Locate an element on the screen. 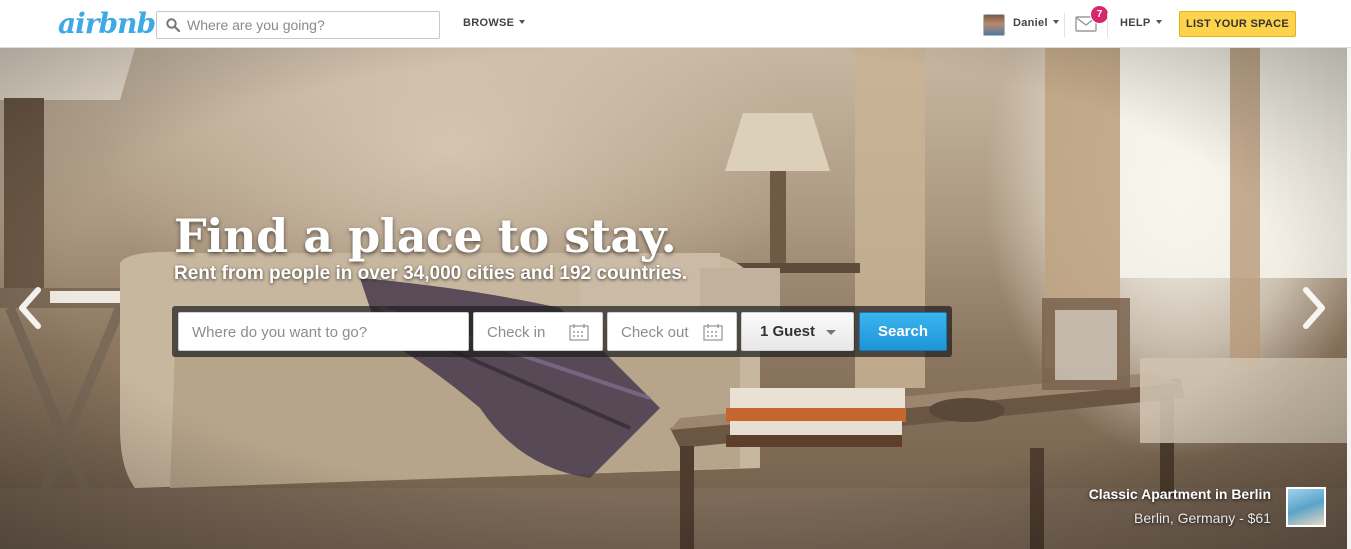 Image resolution: width=1351 pixels, height=549 pixels. header-search-input is located at coordinates (310, 25).